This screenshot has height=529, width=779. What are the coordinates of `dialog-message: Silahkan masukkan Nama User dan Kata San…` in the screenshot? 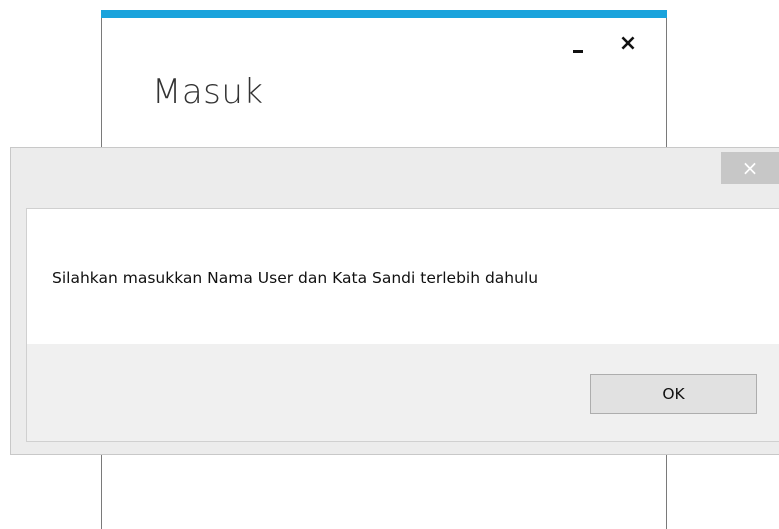 It's located at (295, 278).